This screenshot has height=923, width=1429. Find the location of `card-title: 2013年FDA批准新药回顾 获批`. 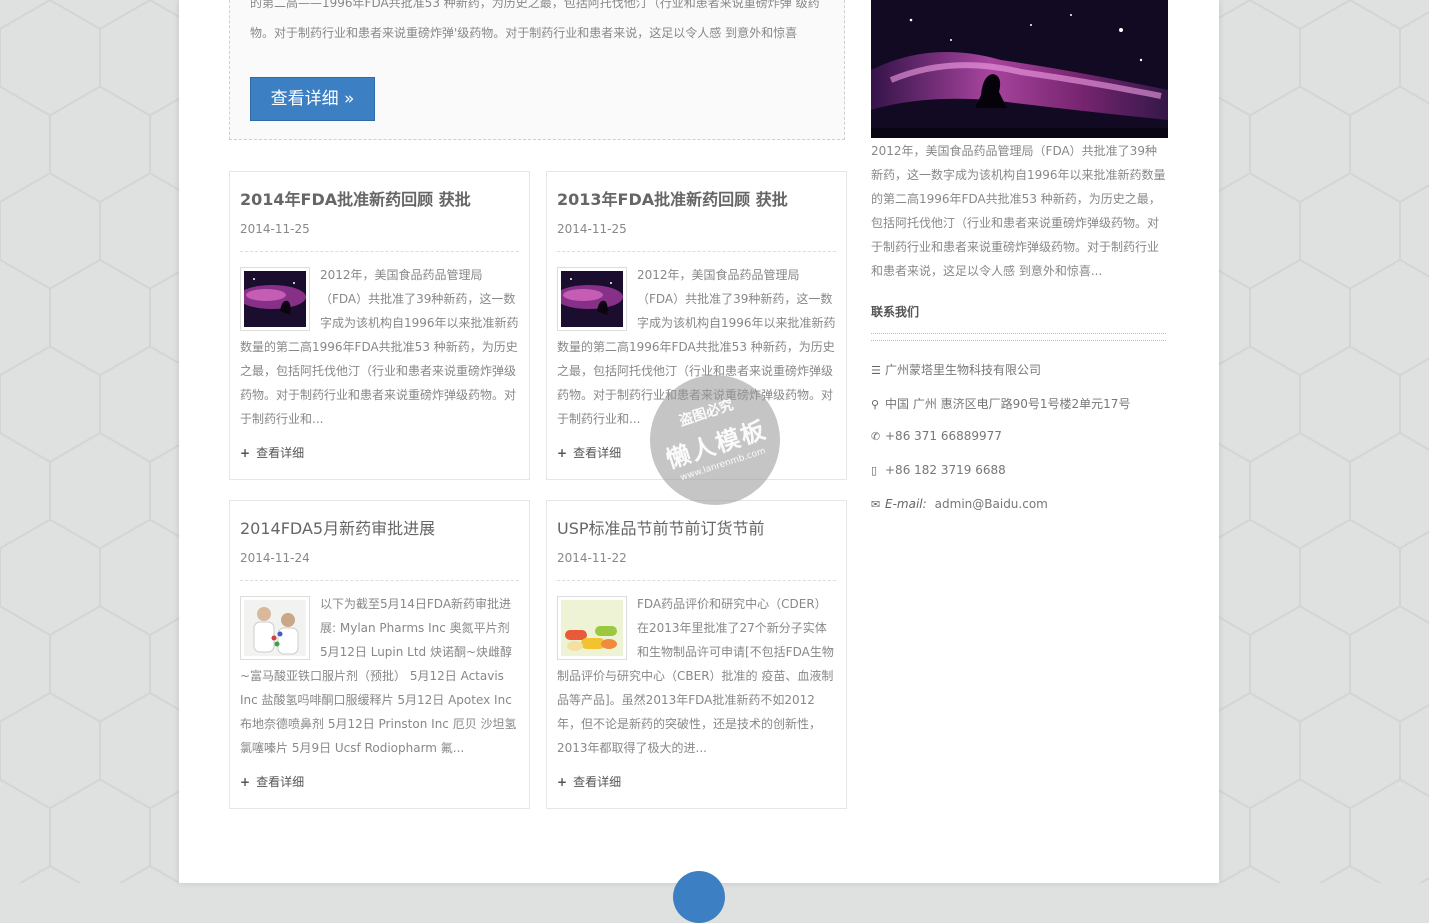

card-title: 2013年FDA批准新药回顾 获批 is located at coordinates (697, 198).